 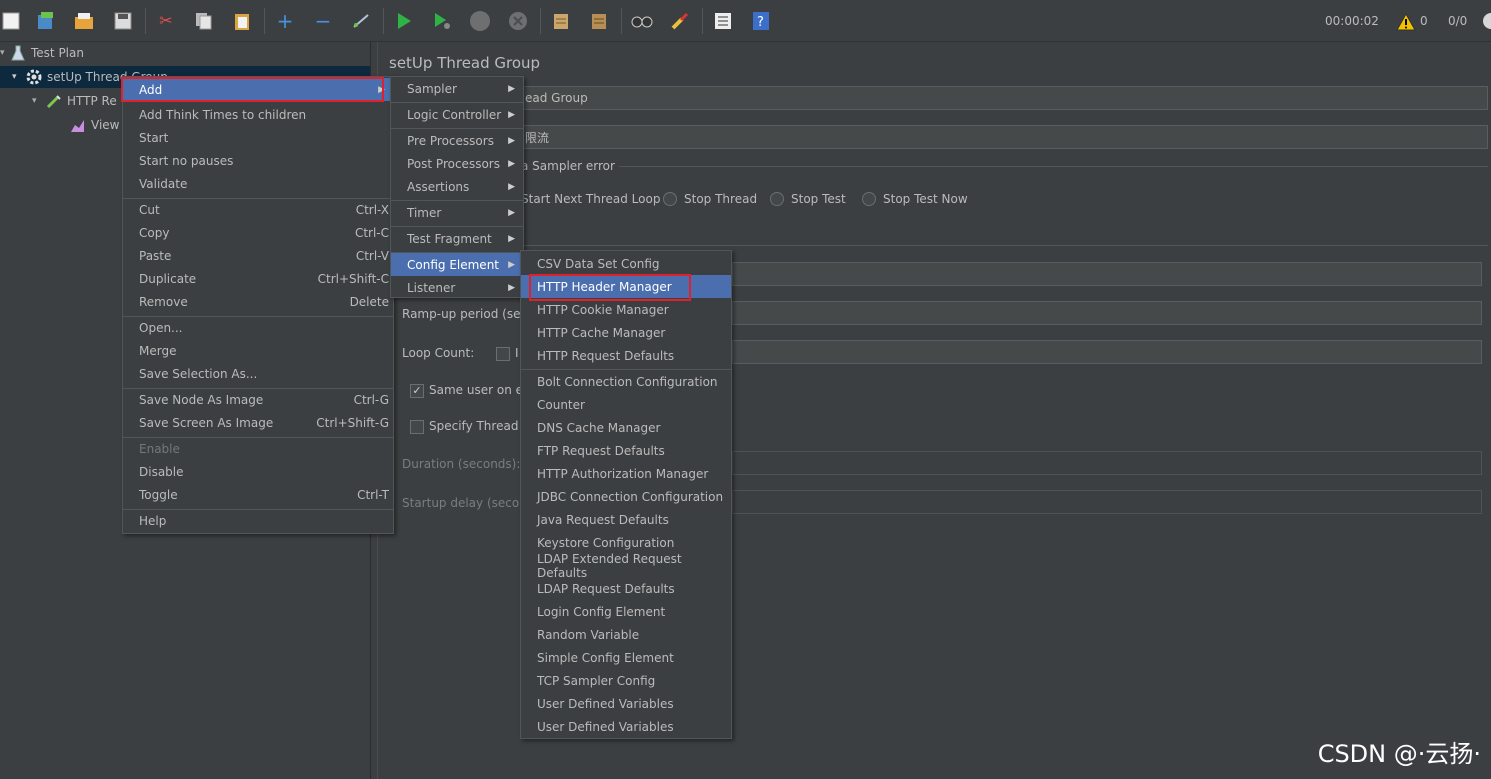 I want to click on menu-item-save-screen-image: Save Screen As Image Ctrl+Shift-G, so click(x=258, y=422).